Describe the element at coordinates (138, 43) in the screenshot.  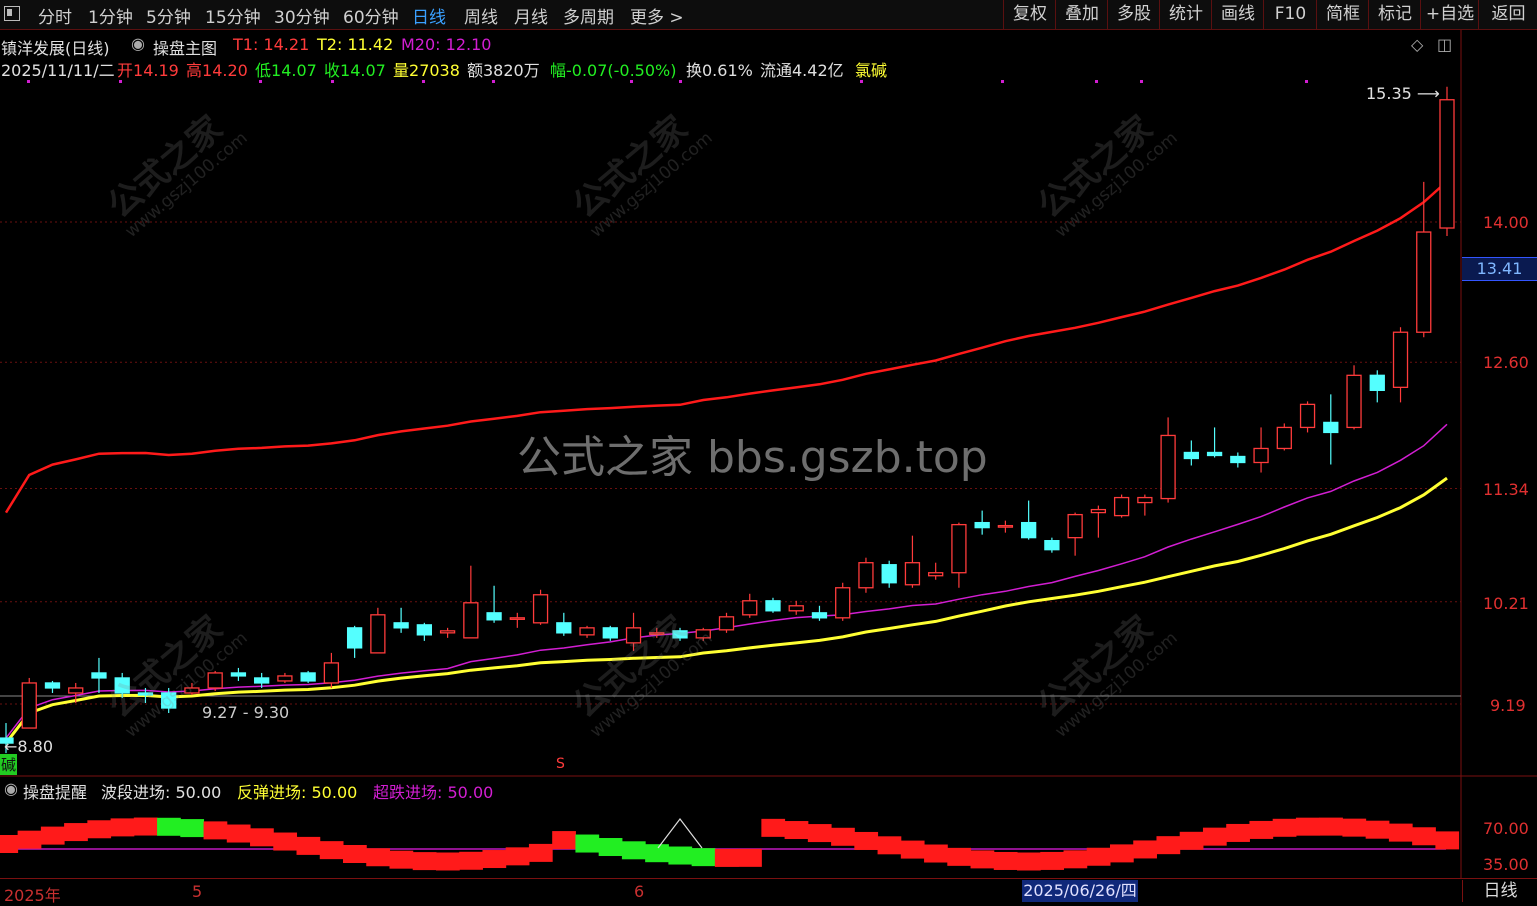
I see `settings-icon: ◉` at that location.